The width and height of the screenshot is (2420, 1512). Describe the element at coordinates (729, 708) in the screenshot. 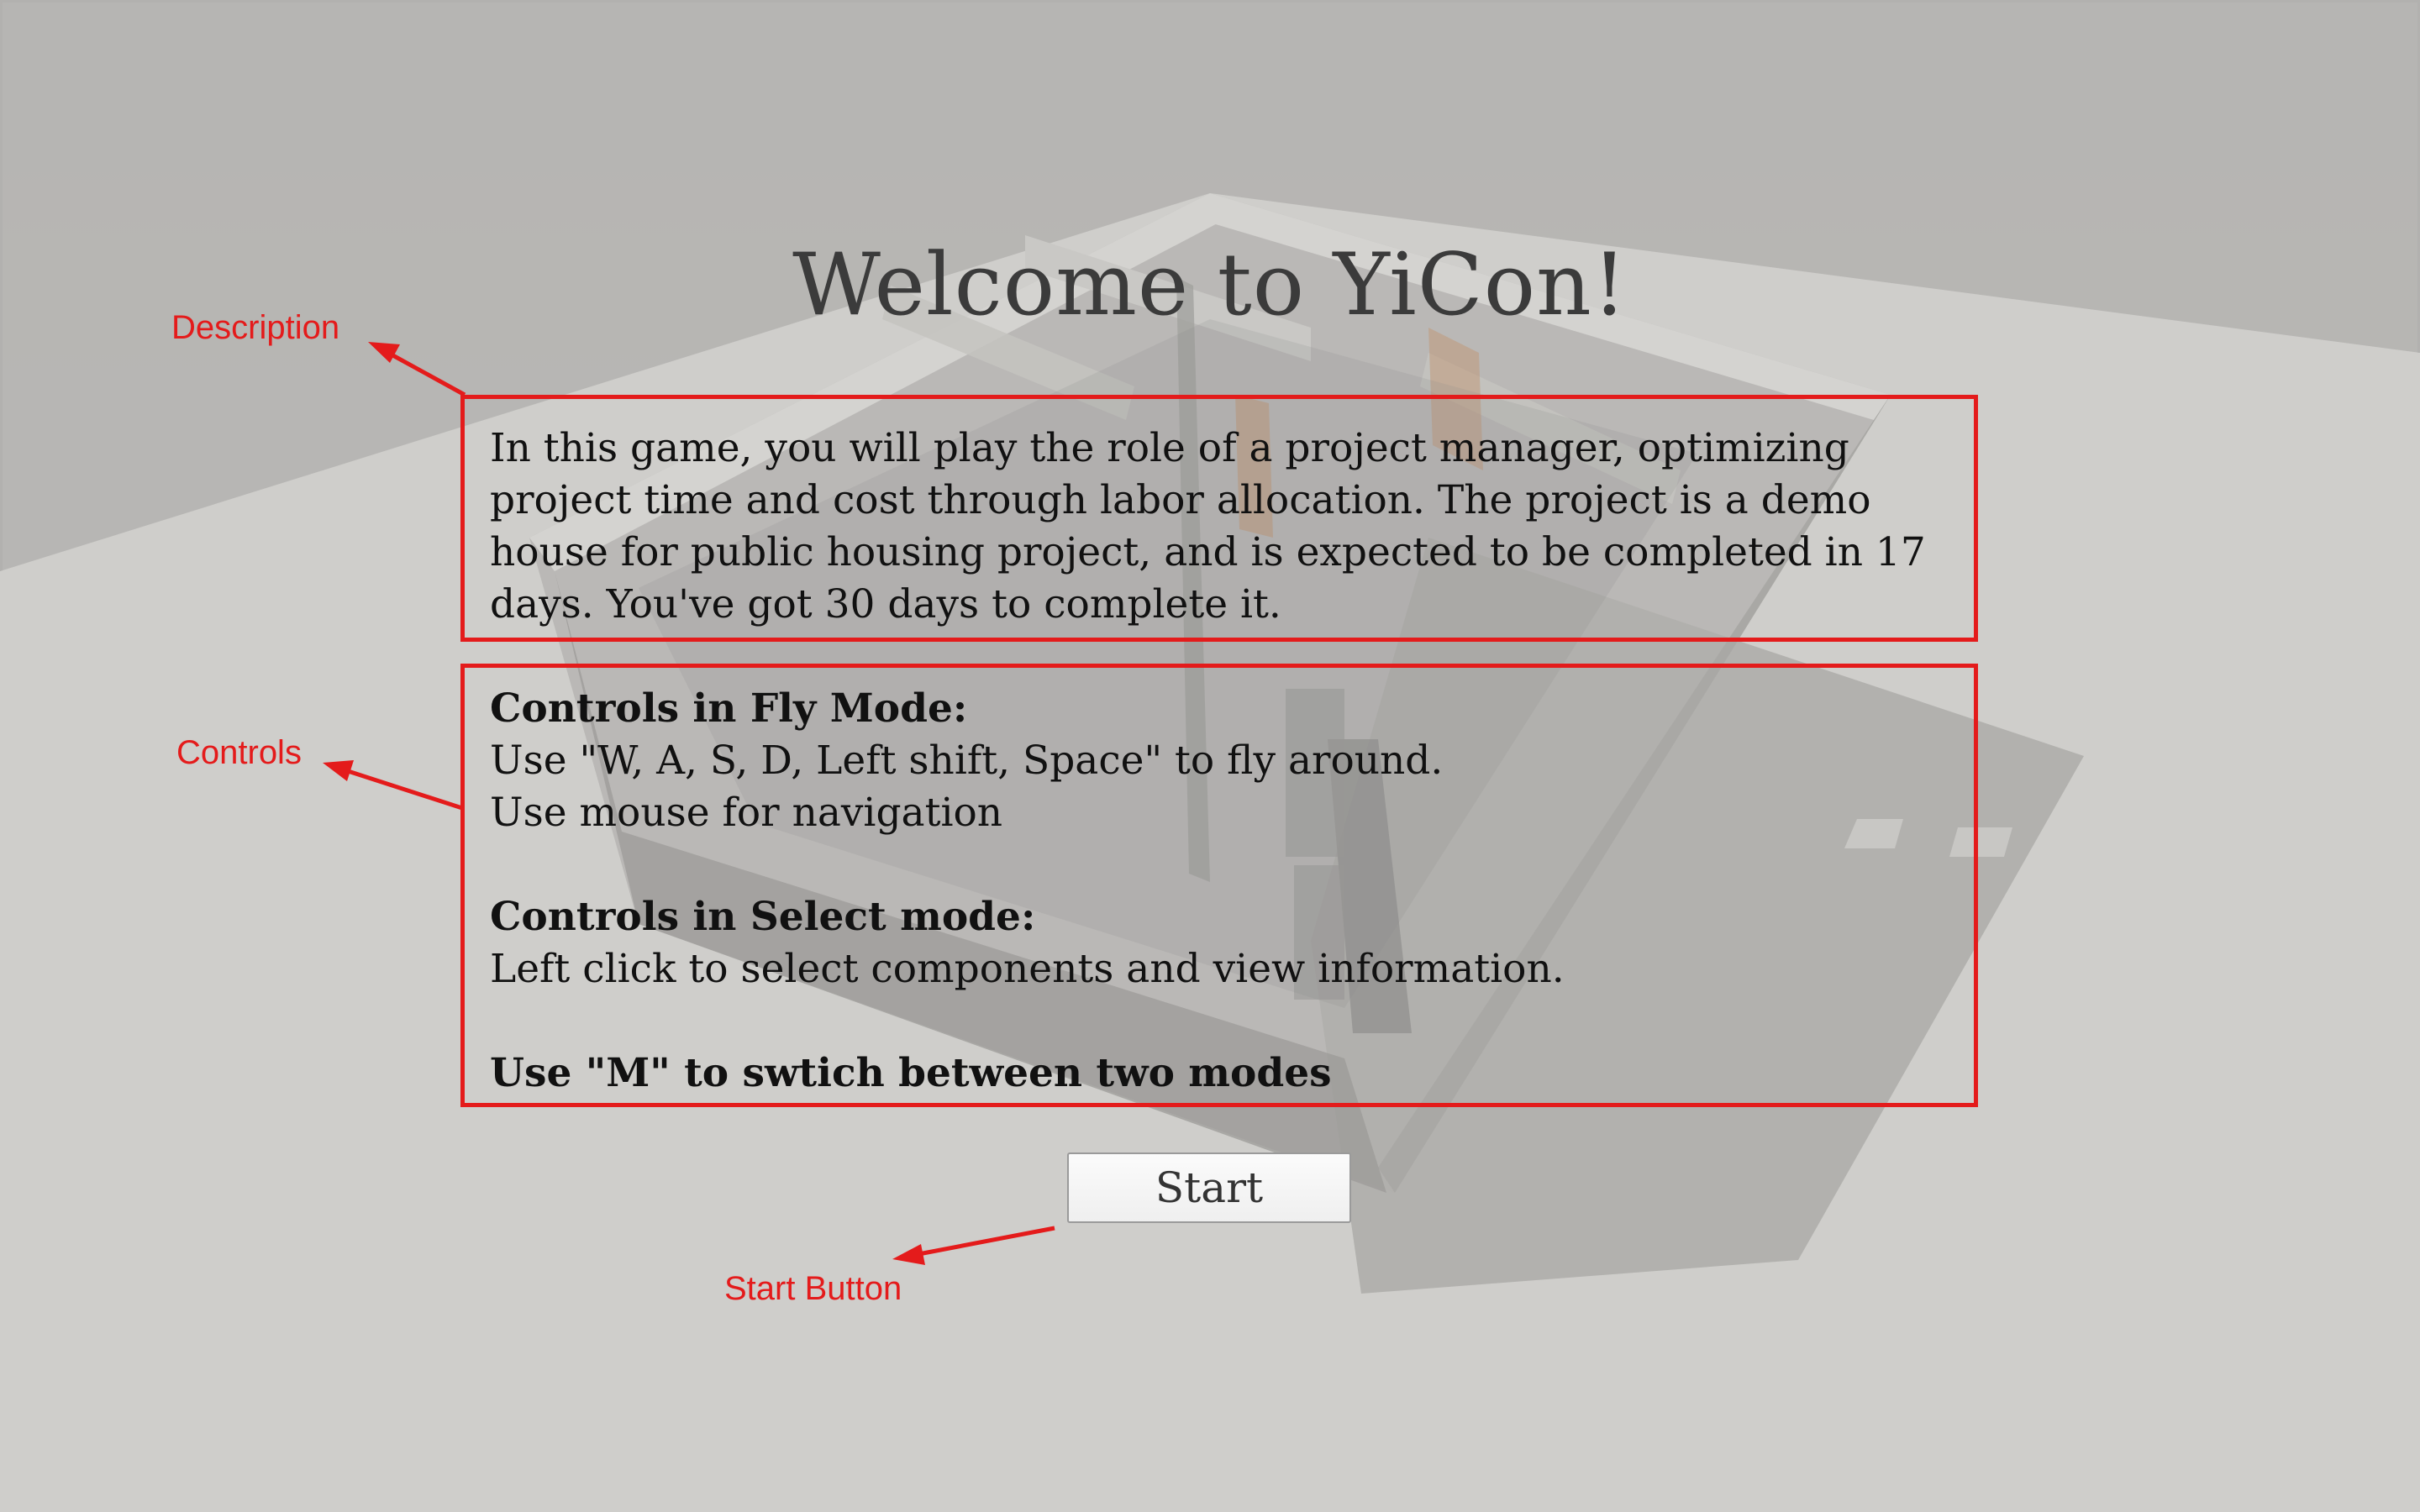

I see `fly-mode-heading: Controls in Fly Mode:` at that location.